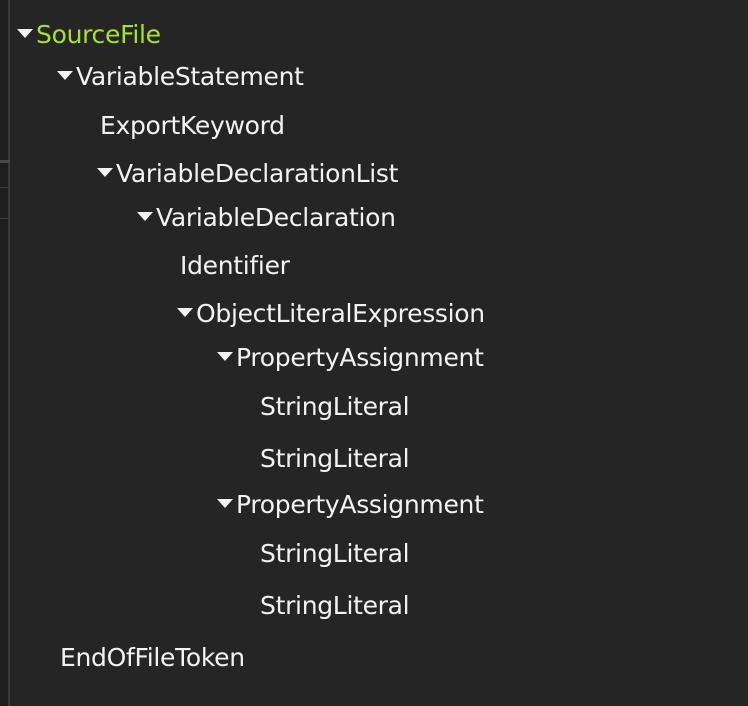 The height and width of the screenshot is (706, 748). I want to click on tree-node-label: VariableStatement, so click(190, 76).